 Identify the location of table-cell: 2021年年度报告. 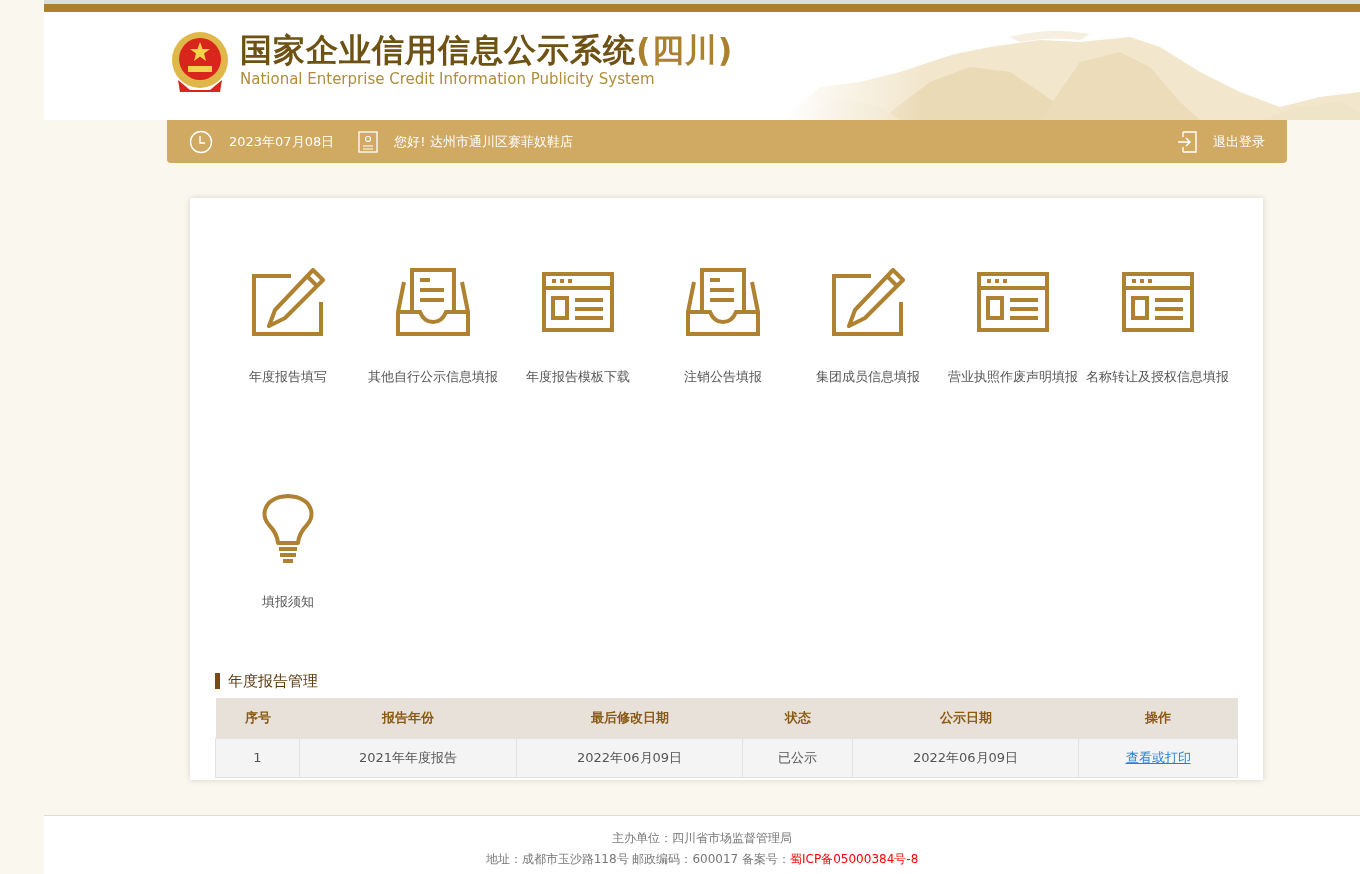
(408, 757).